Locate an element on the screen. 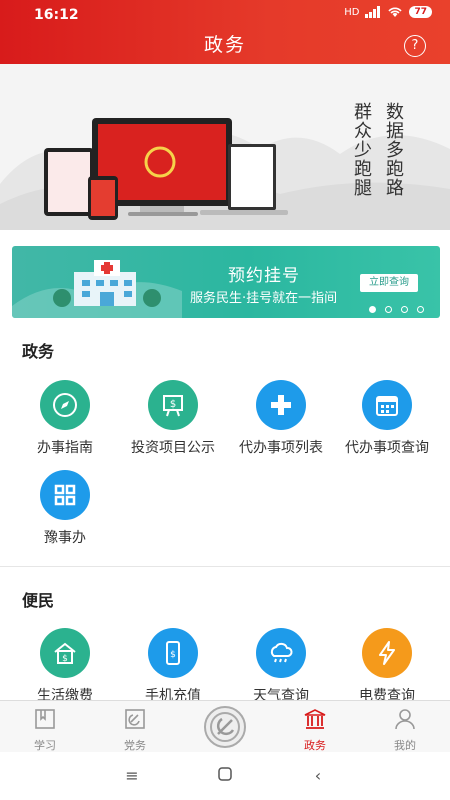  promo-banner: 预约挂号 服务民生·挂号就在一指间 立即查询 is located at coordinates (226, 282).